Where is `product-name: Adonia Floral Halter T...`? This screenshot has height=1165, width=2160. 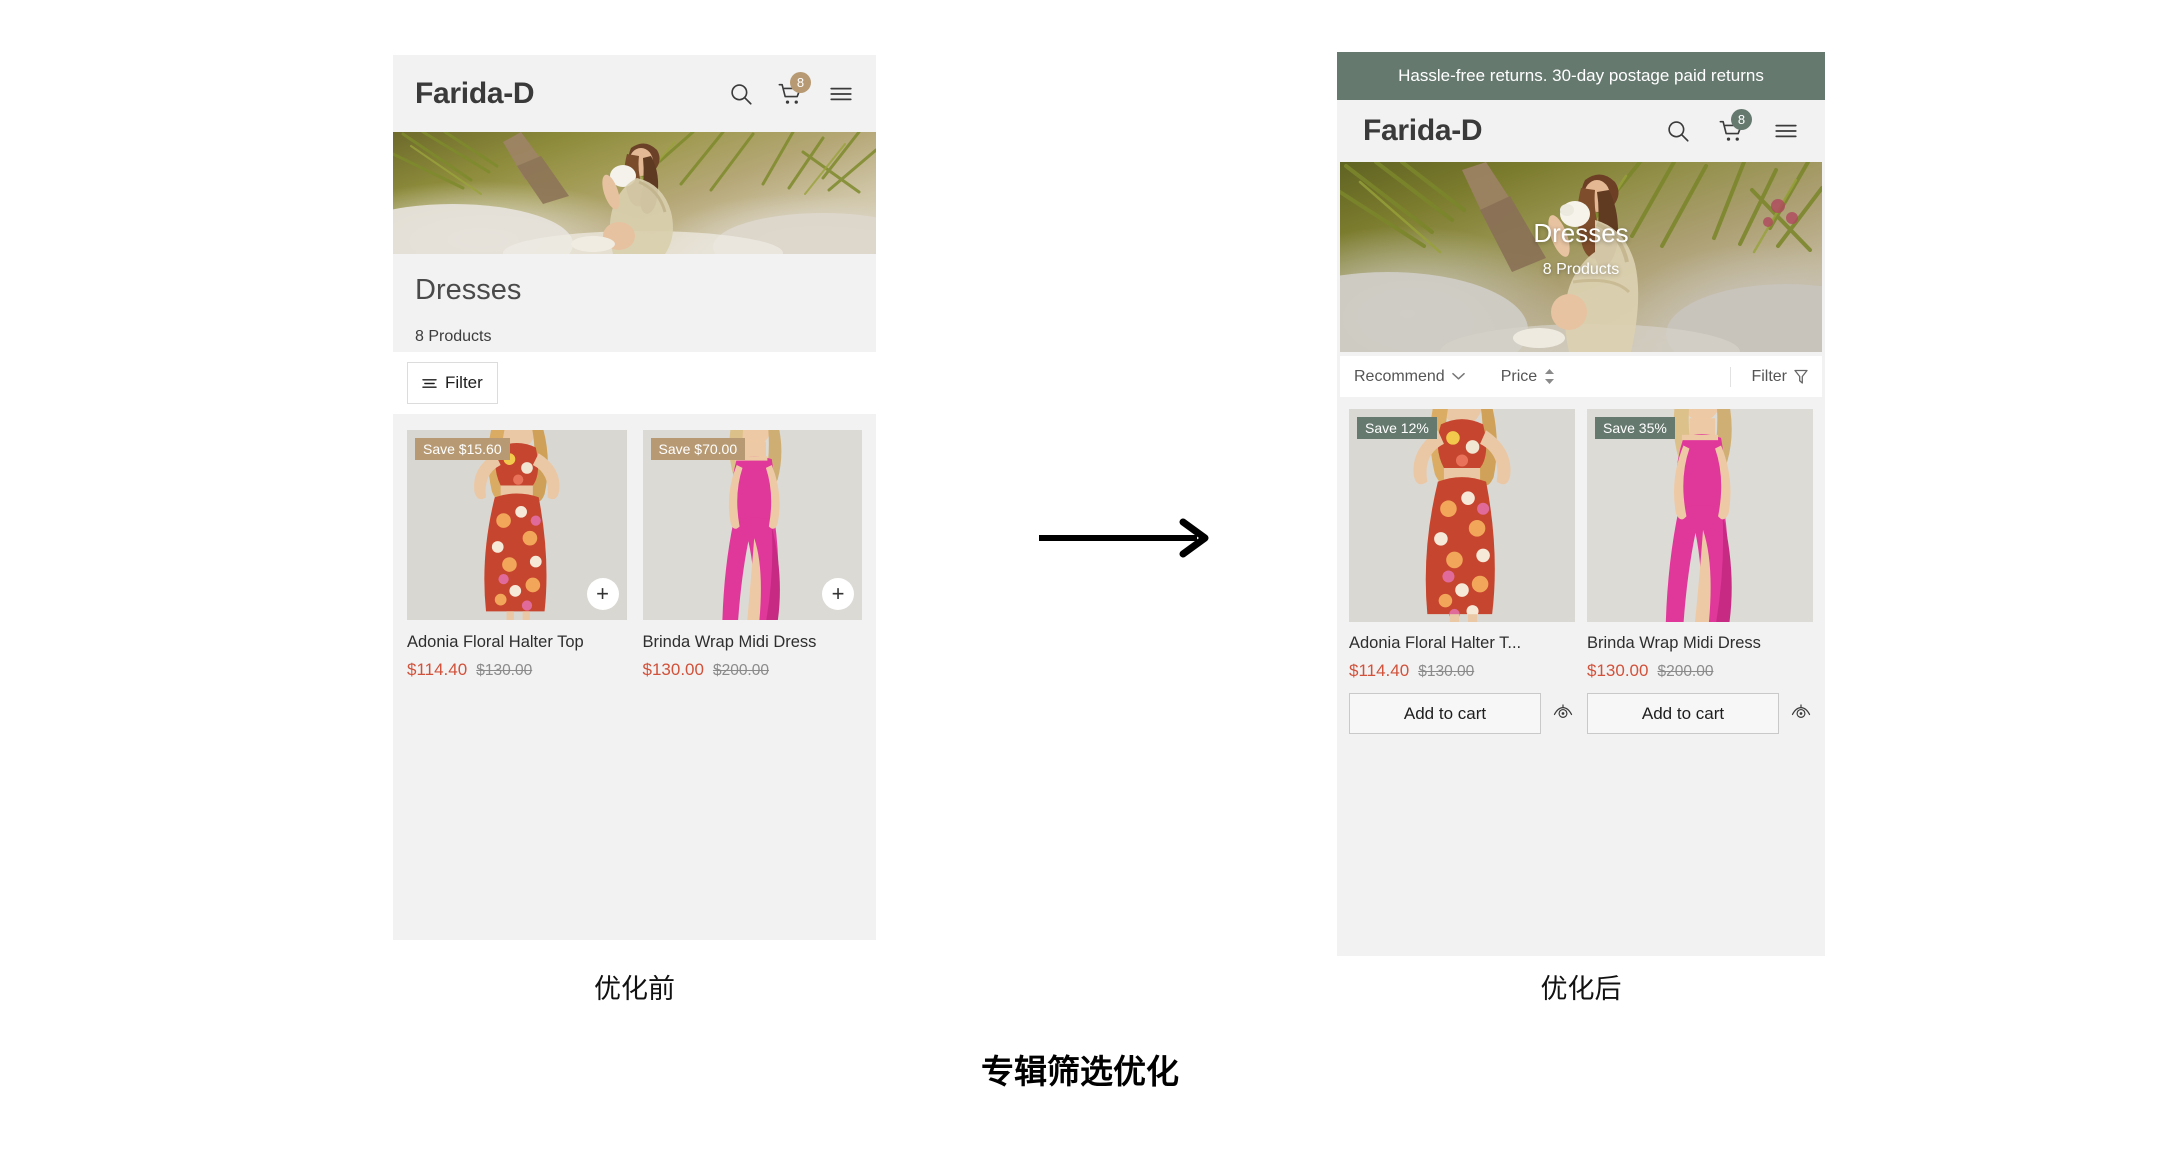
product-name: Adonia Floral Halter T... is located at coordinates (1435, 643).